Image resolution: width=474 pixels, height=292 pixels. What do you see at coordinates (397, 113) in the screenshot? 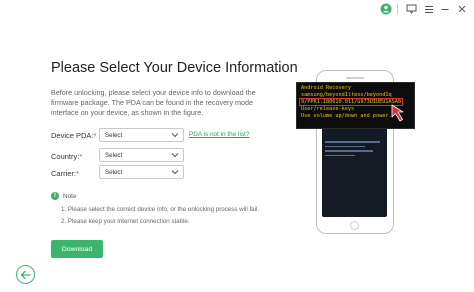
I see `pointer-arrow-icon` at bounding box center [397, 113].